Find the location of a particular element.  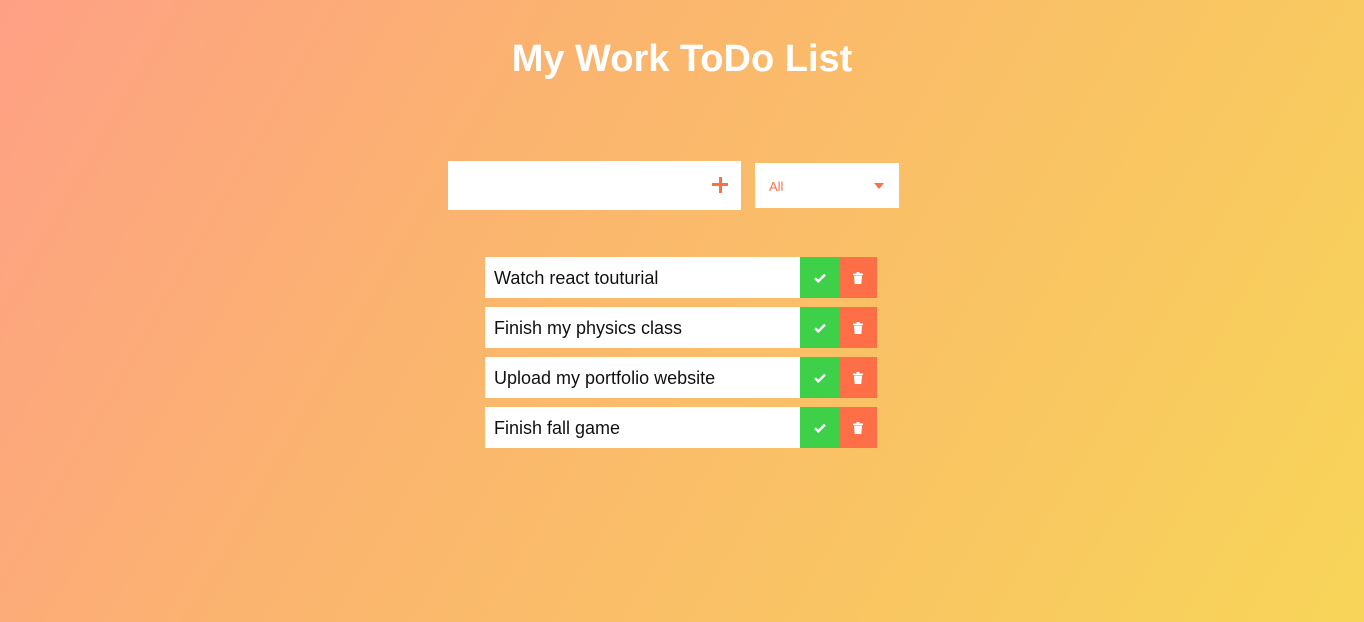

filter-selected-value: All is located at coordinates (776, 186).